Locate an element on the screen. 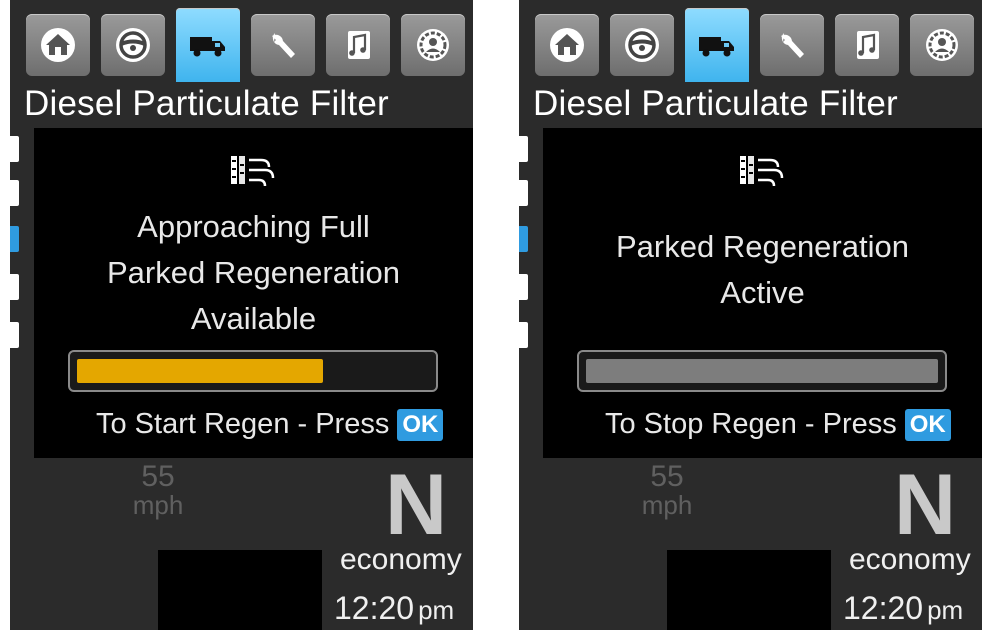 The image size is (982, 630). regen-prompt: To Start Regen - Press OK is located at coordinates (270, 424).